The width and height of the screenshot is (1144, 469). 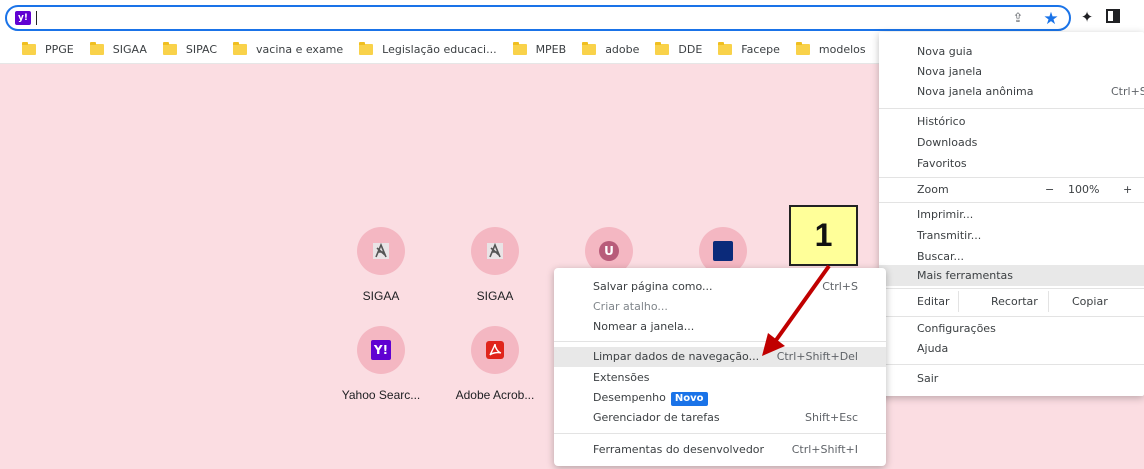 I want to click on menu-item-label: Configurações, so click(x=956, y=328).